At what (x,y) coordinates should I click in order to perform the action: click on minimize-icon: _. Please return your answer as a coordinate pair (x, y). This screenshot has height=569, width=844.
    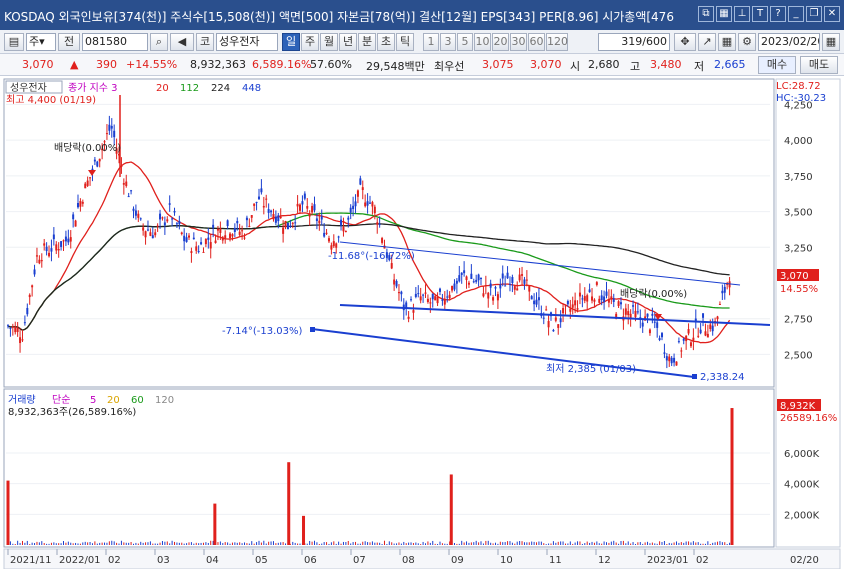
    Looking at the image, I should click on (796, 14).